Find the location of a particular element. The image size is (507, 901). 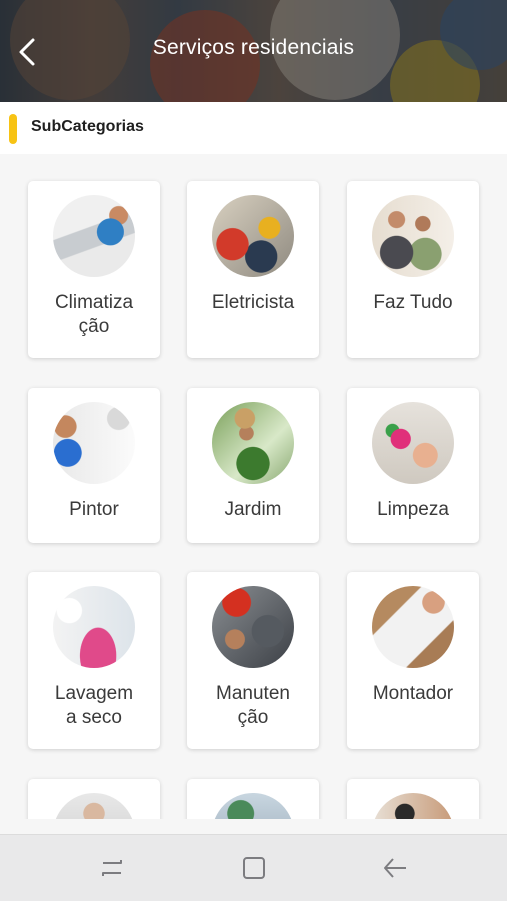

subcategory-card-pintor: Pintor is located at coordinates (94, 465).